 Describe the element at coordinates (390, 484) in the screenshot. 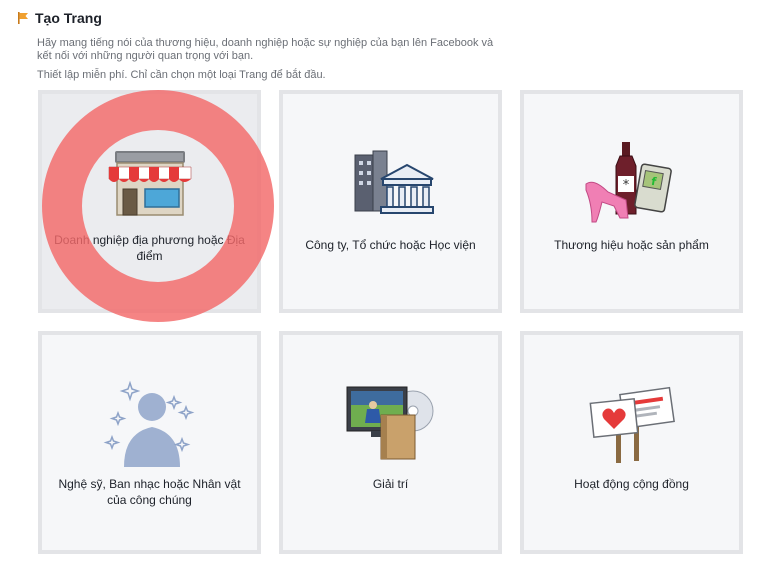

I see `category-label: Giải trí` at that location.